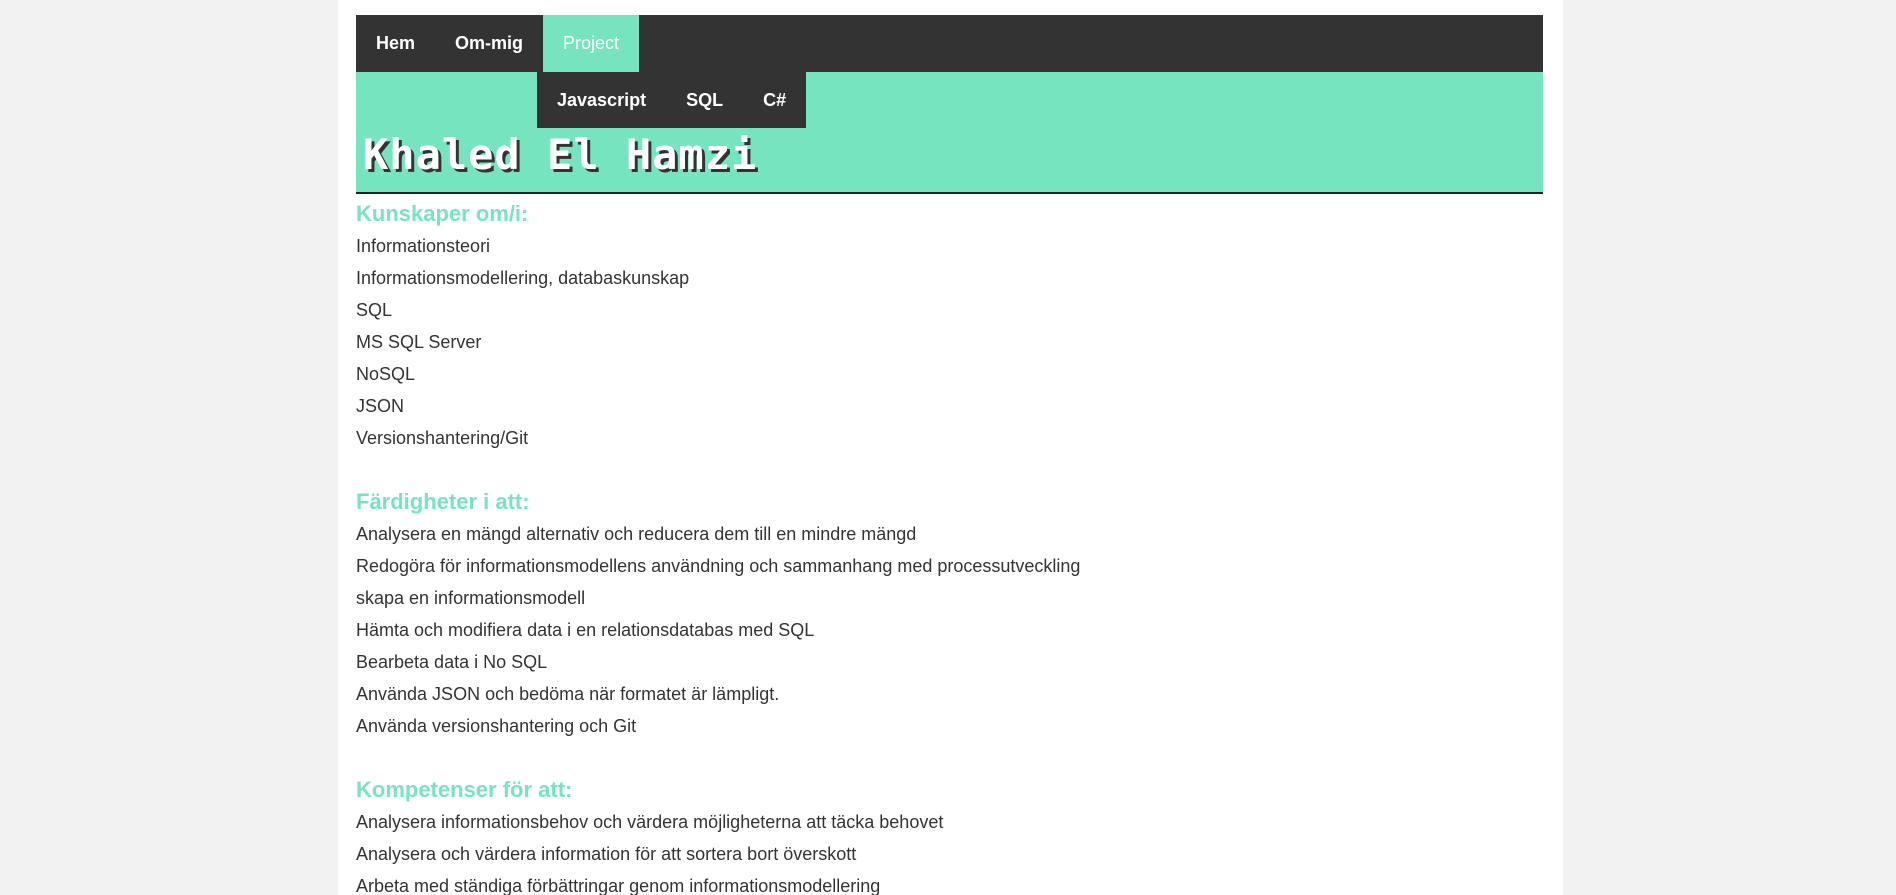  I want to click on project-submenu: Javascript SQL C#, so click(672, 100).